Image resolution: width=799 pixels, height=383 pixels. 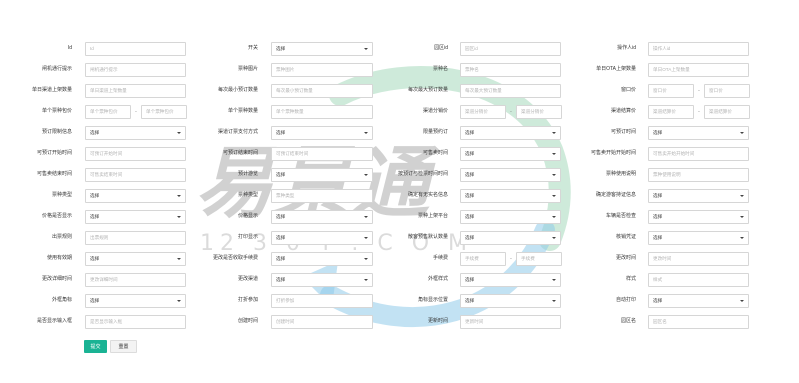 I want to click on text-input: 园区id, so click(x=510, y=49).